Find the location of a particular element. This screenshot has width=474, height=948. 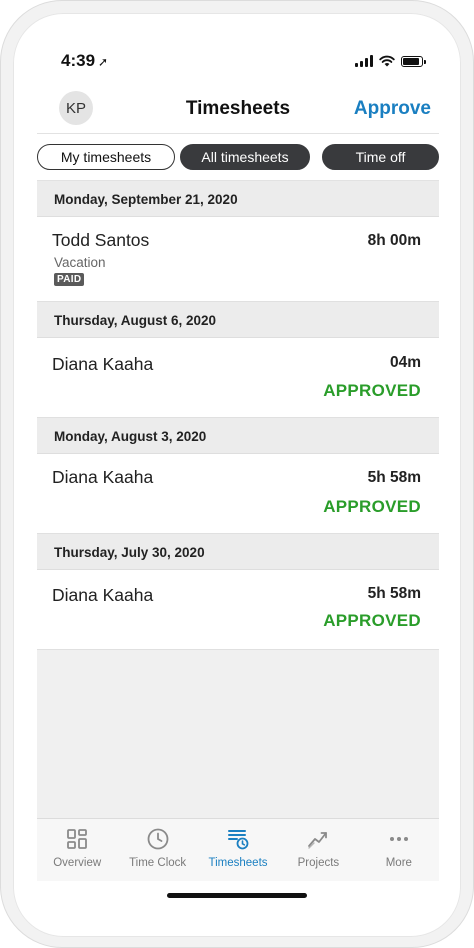

cellular-signal-icon is located at coordinates (364, 61).